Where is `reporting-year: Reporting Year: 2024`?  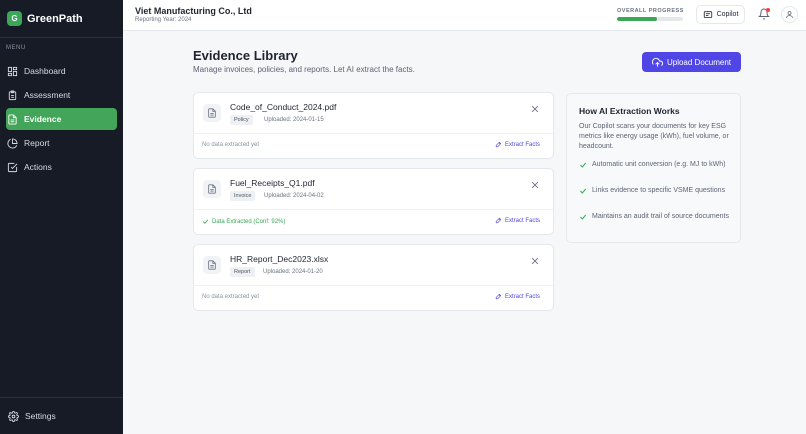 reporting-year: Reporting Year: 2024 is located at coordinates (163, 20).